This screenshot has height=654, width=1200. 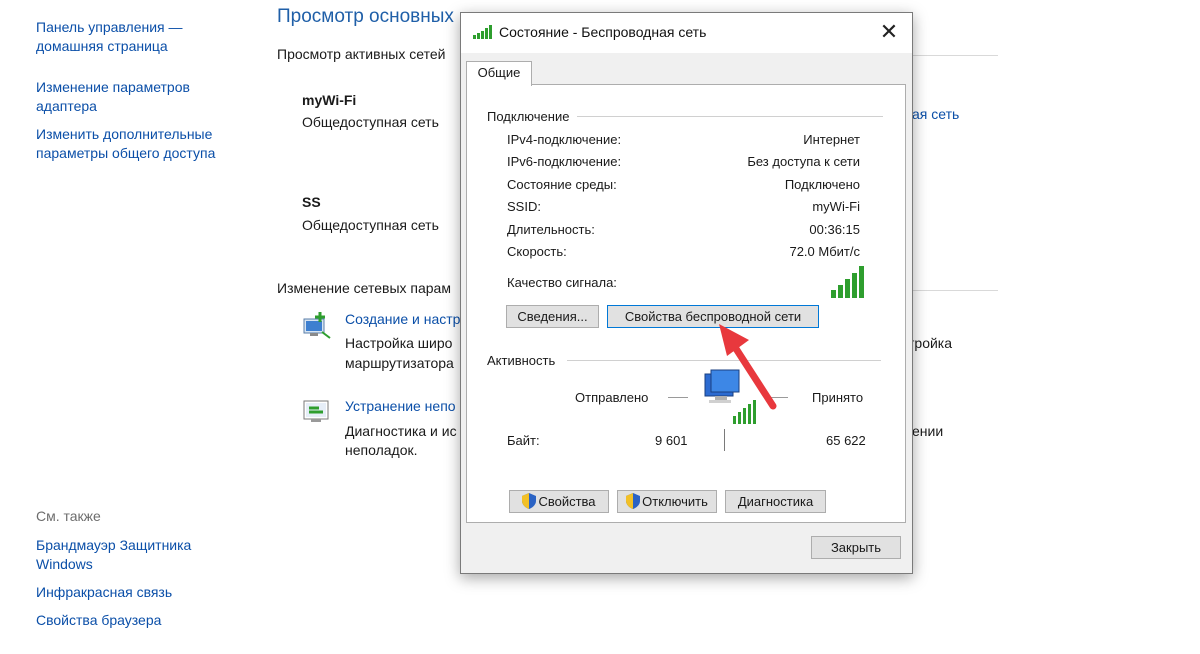 What do you see at coordinates (531, 116) in the screenshot?
I see `connection-group-label: Подключение` at bounding box center [531, 116].